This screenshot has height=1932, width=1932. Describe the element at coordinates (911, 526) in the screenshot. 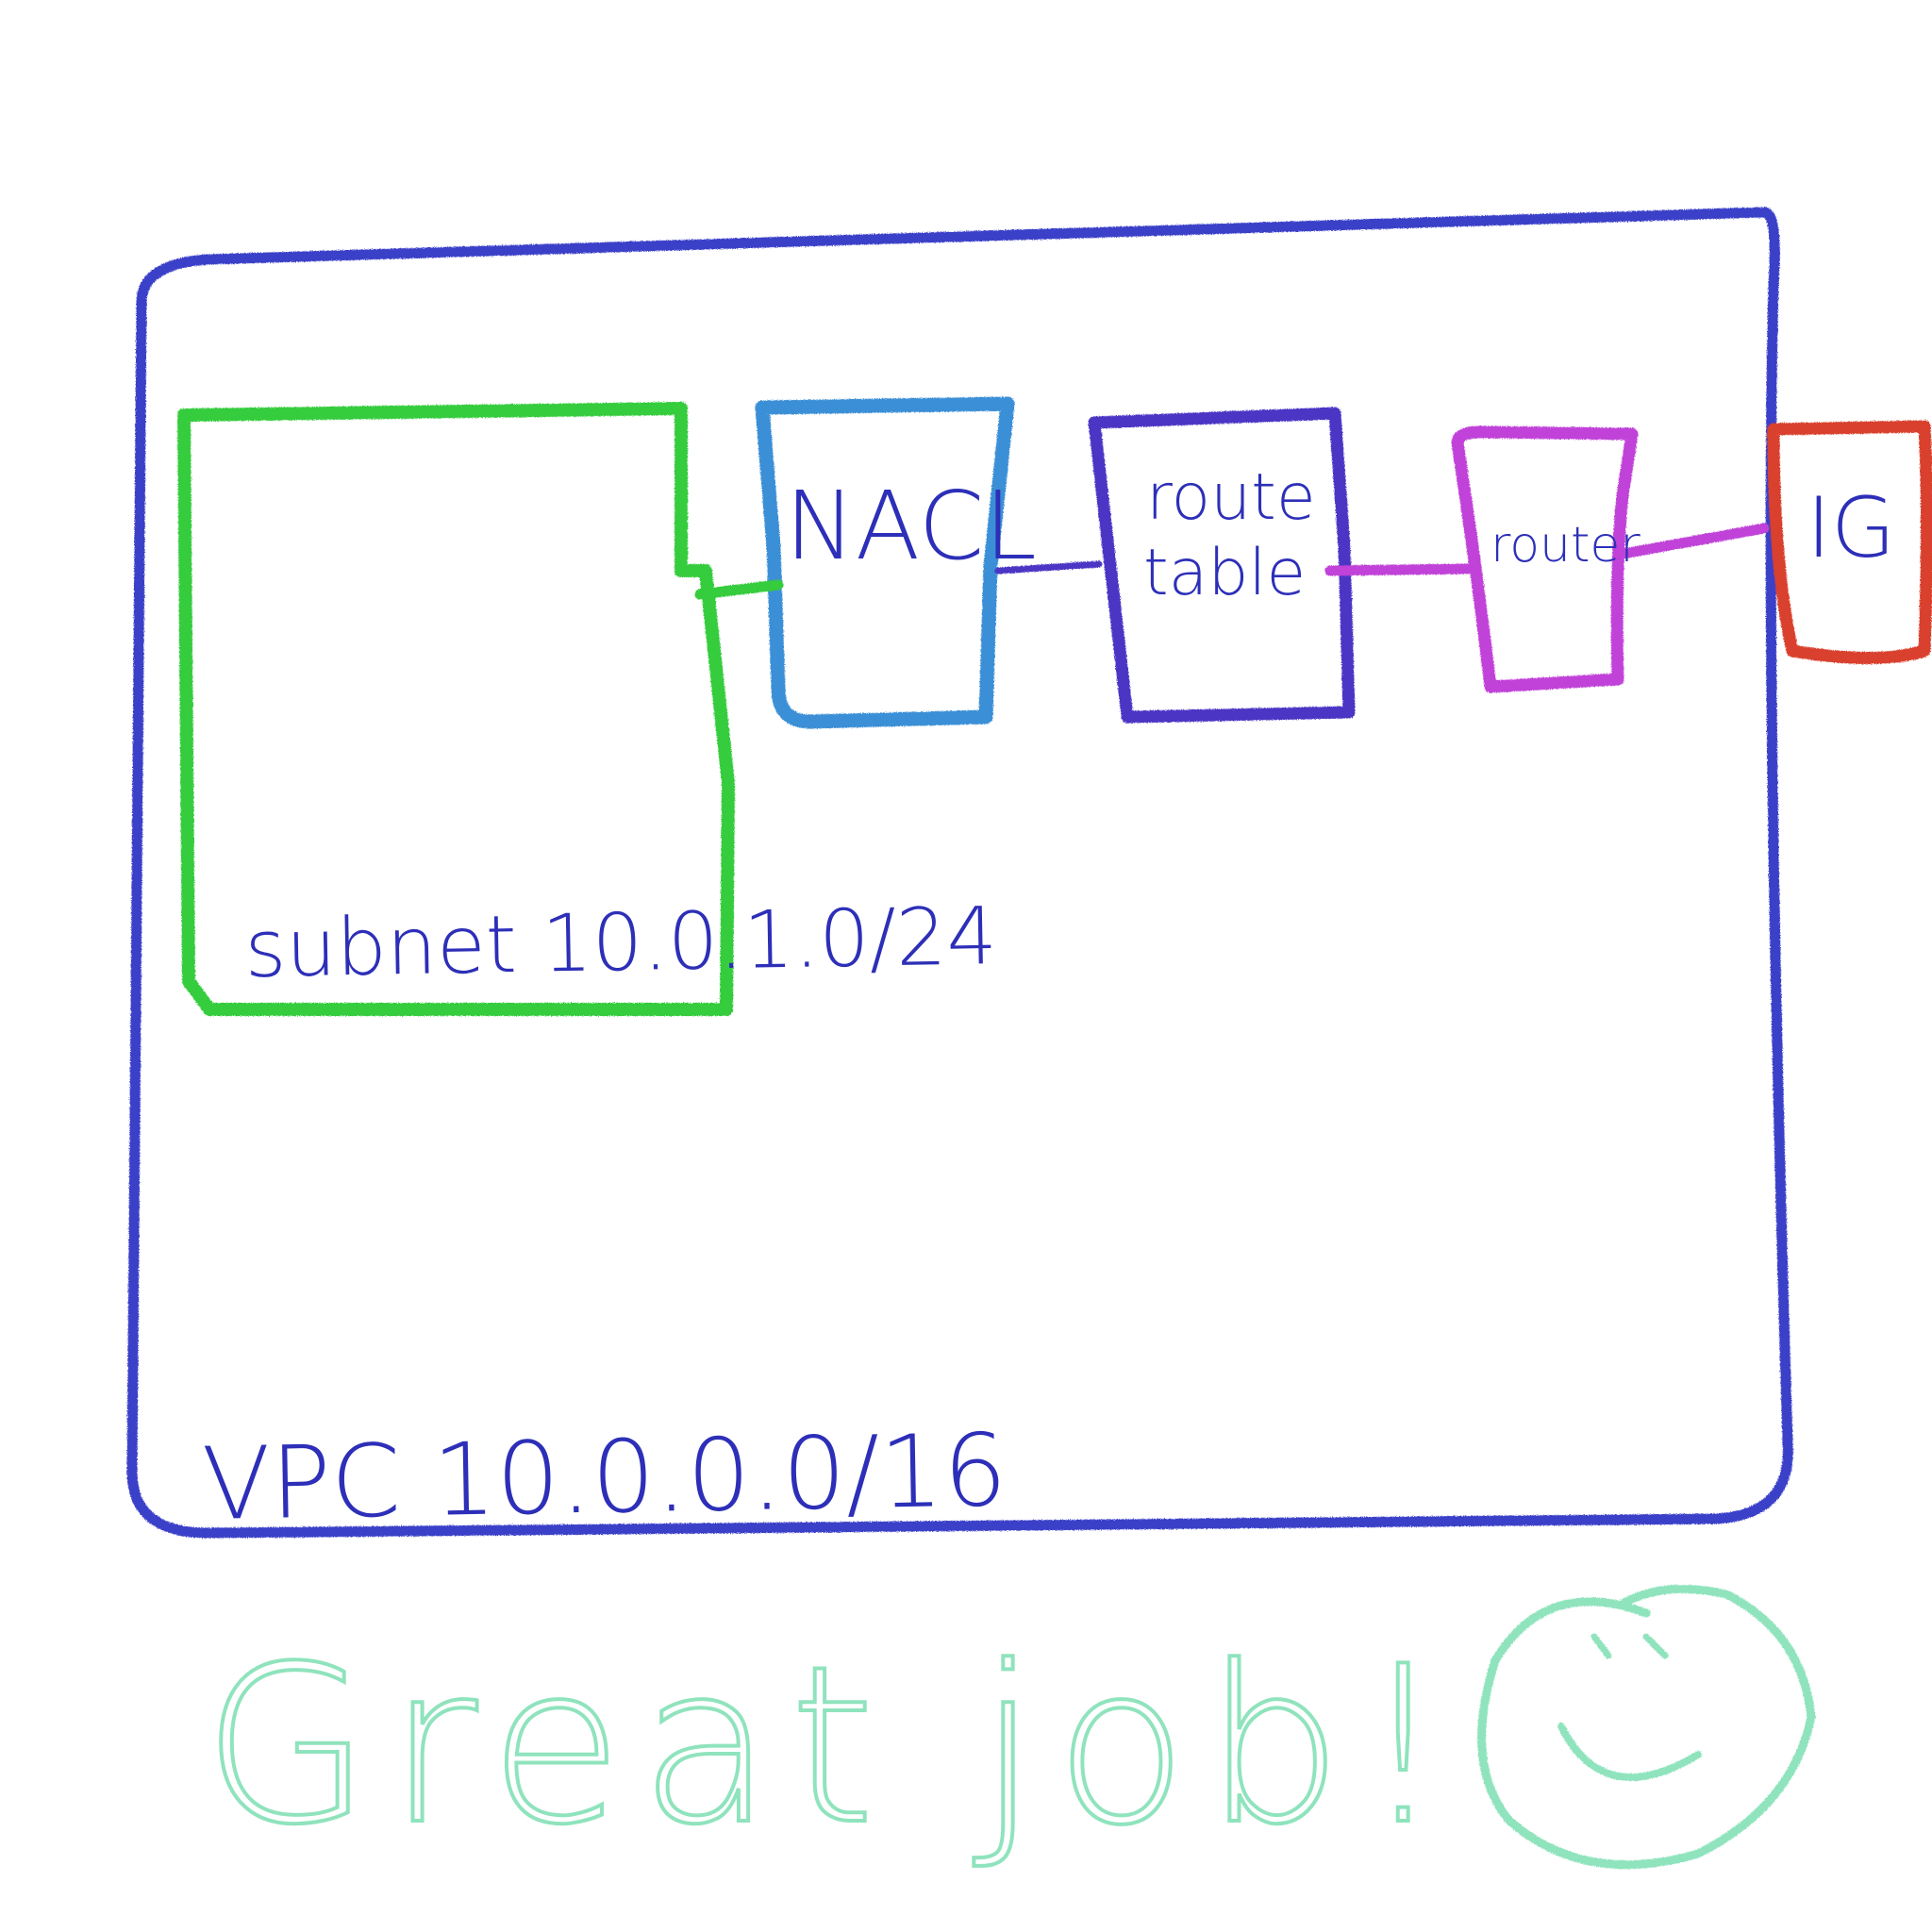

I see `nacl-label: NACL` at that location.